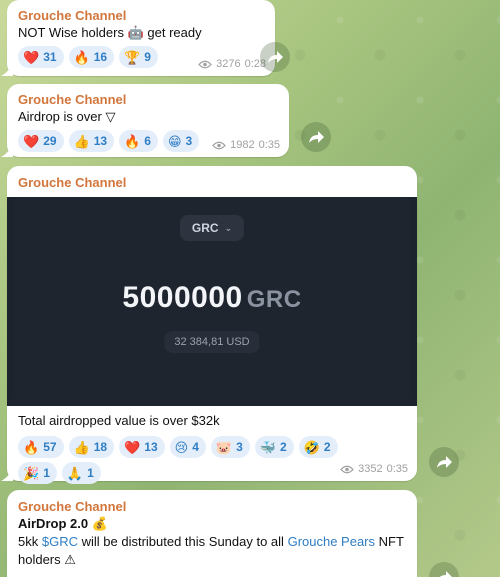 The image size is (500, 577). Describe the element at coordinates (370, 469) in the screenshot. I see `view-count: 3352` at that location.